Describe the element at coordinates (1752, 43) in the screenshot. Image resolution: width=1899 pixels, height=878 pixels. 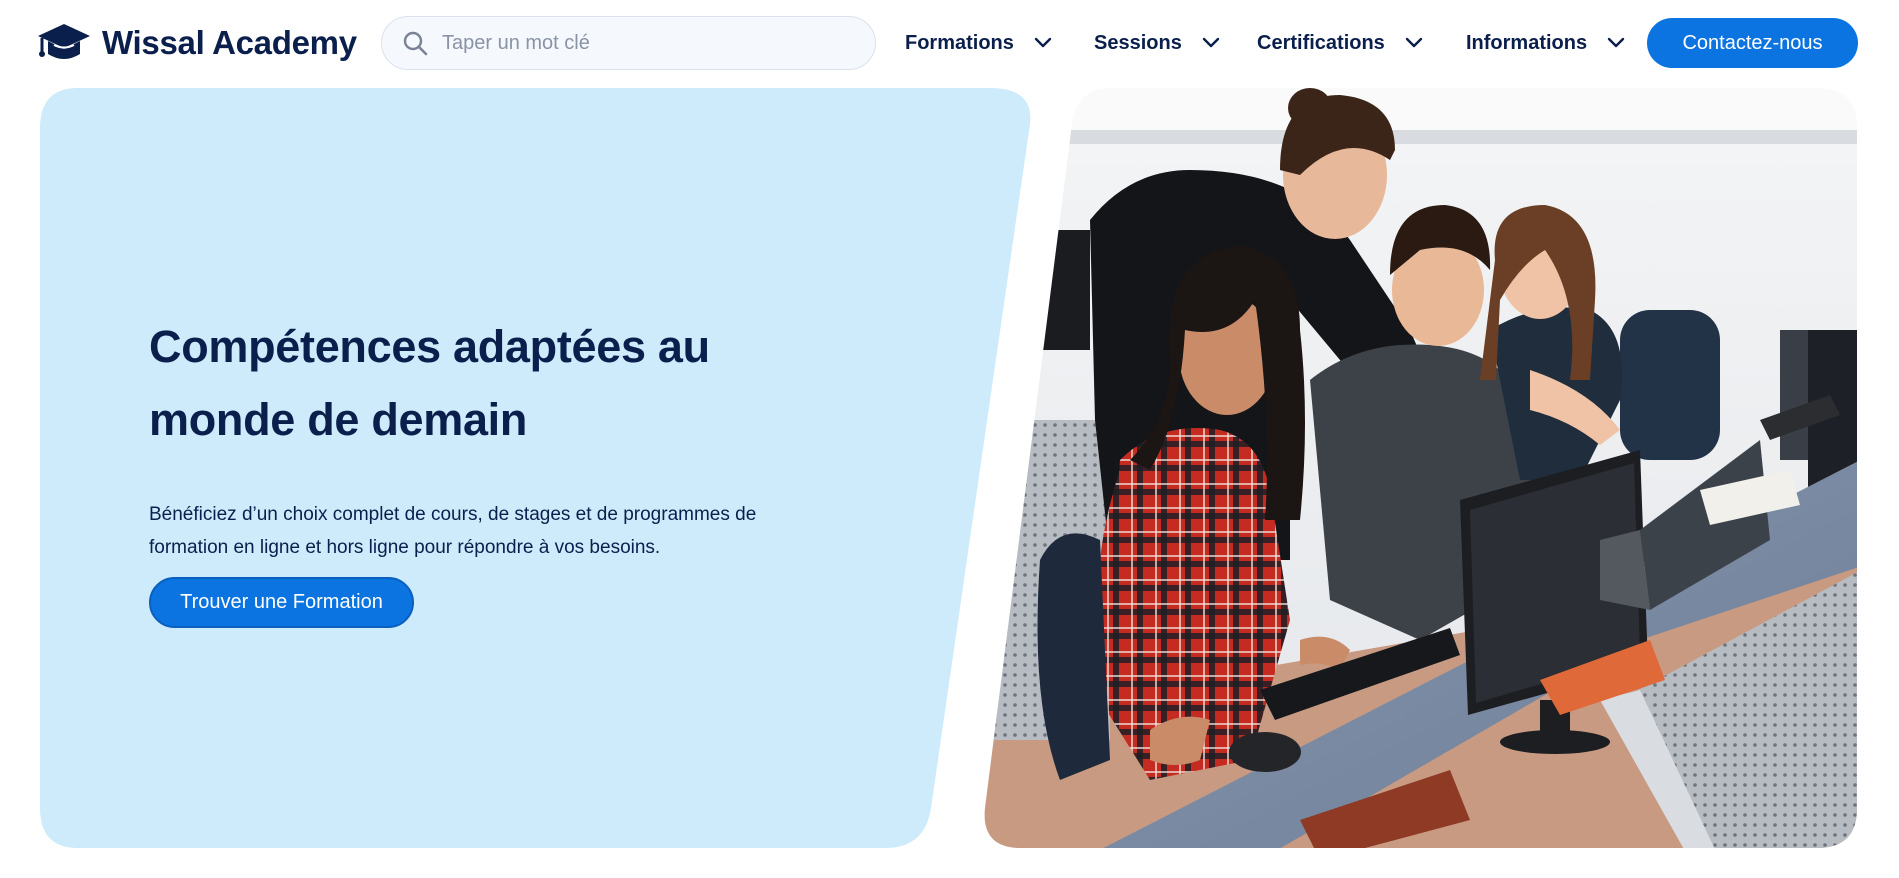
I see `contact-button: Contactez-nous` at that location.